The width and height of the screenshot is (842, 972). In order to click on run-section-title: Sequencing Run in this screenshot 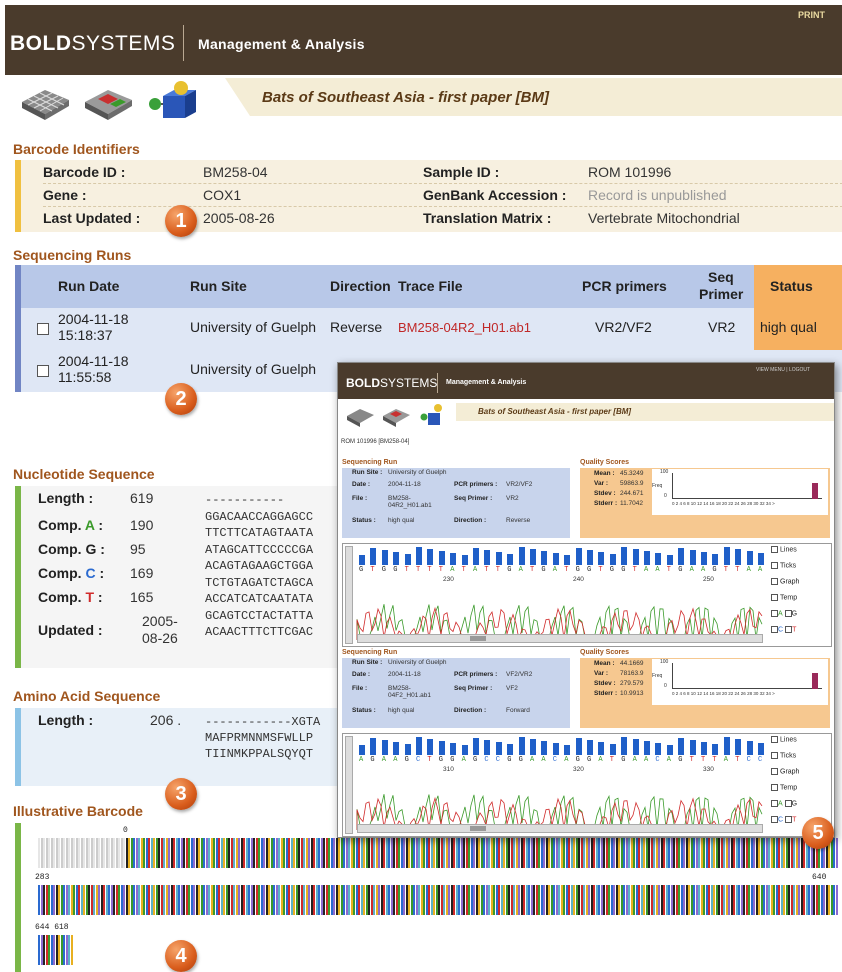, I will do `click(370, 652)`.